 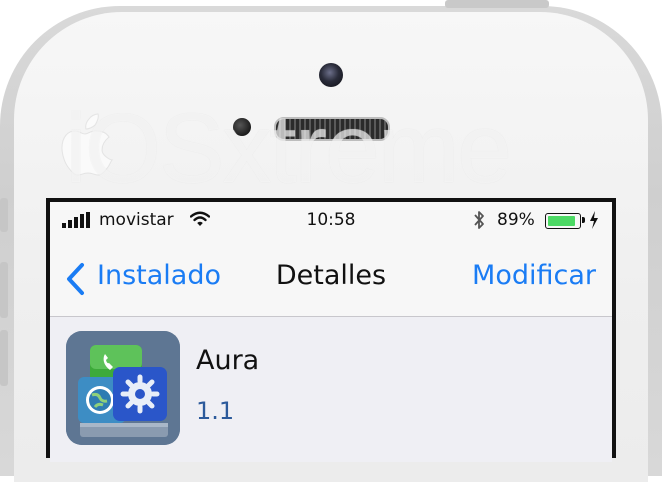 I want to click on aura-icon-artwork, so click(x=123, y=388).